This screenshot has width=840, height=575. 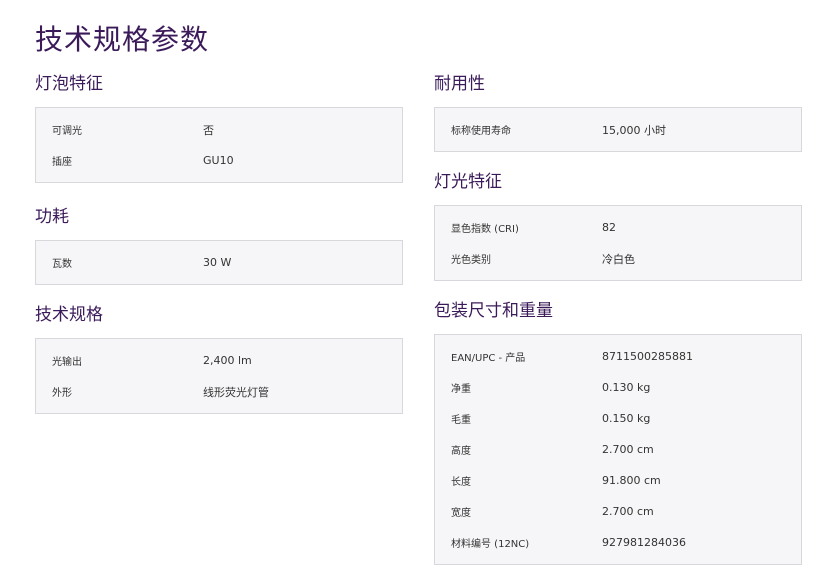 I want to click on section-bulb-features: 灯泡特征 可调光 否 插座 GU10, so click(x=219, y=127).